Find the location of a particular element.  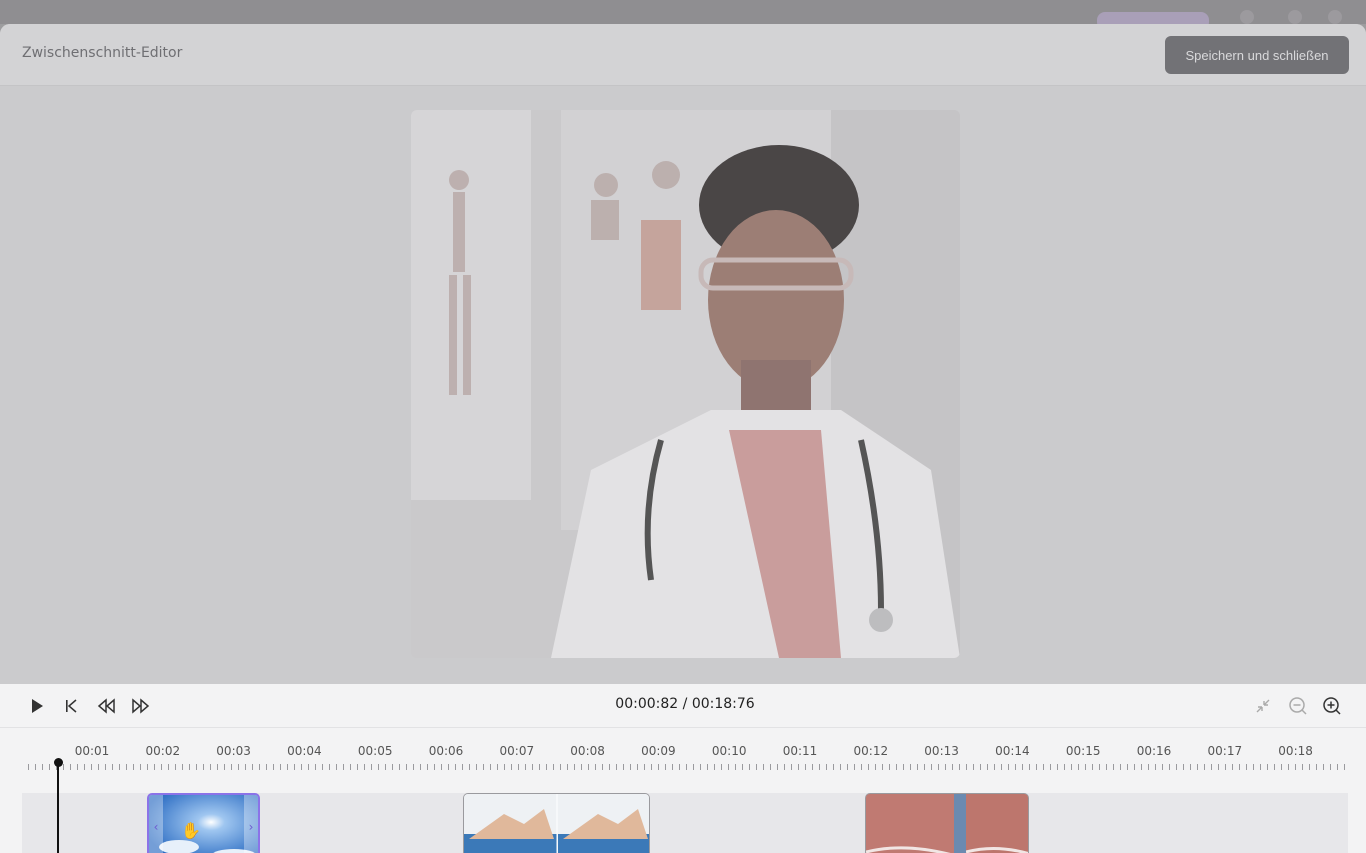

play-icon is located at coordinates (37, 706).